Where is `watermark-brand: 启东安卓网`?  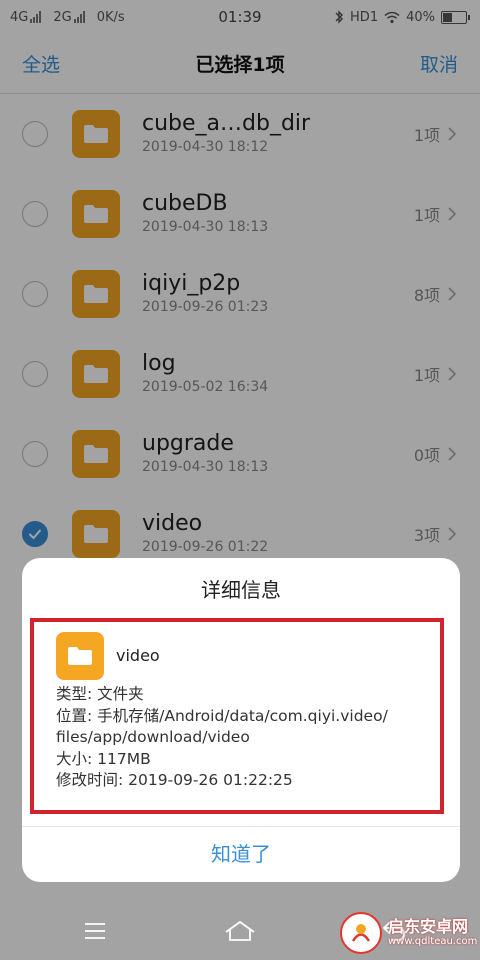
watermark-brand: 启东安卓网 is located at coordinates (428, 926).